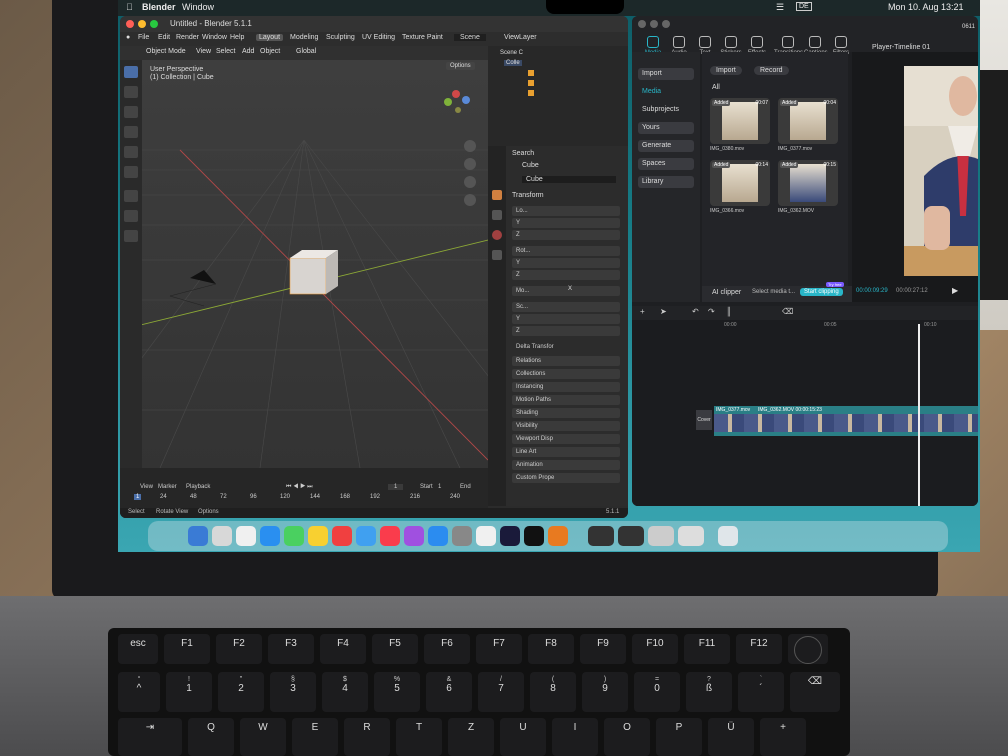  What do you see at coordinates (513, 63) in the screenshot?
I see `outliner-collection: Colle` at bounding box center [513, 63].